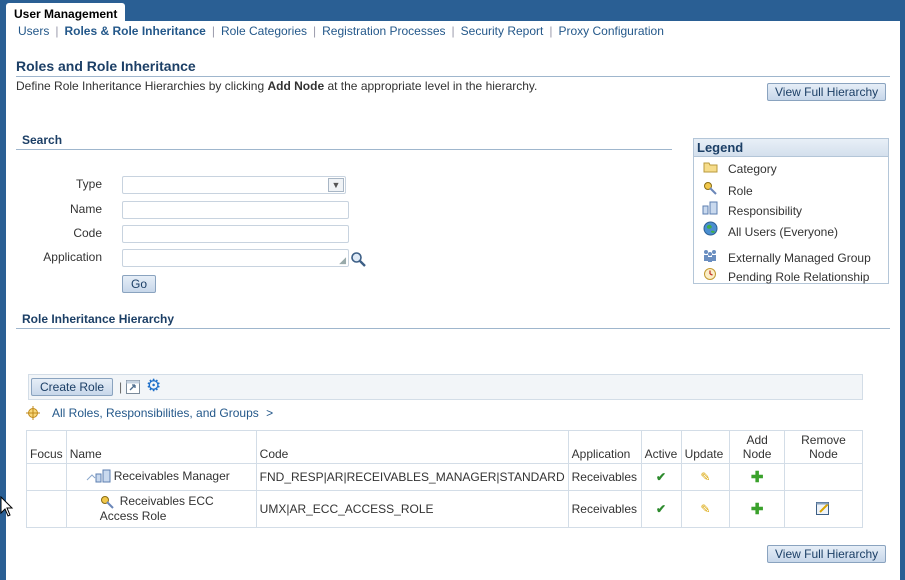  What do you see at coordinates (752, 209) in the screenshot?
I see `legend-item-responsibility: Responsibility` at bounding box center [752, 209].